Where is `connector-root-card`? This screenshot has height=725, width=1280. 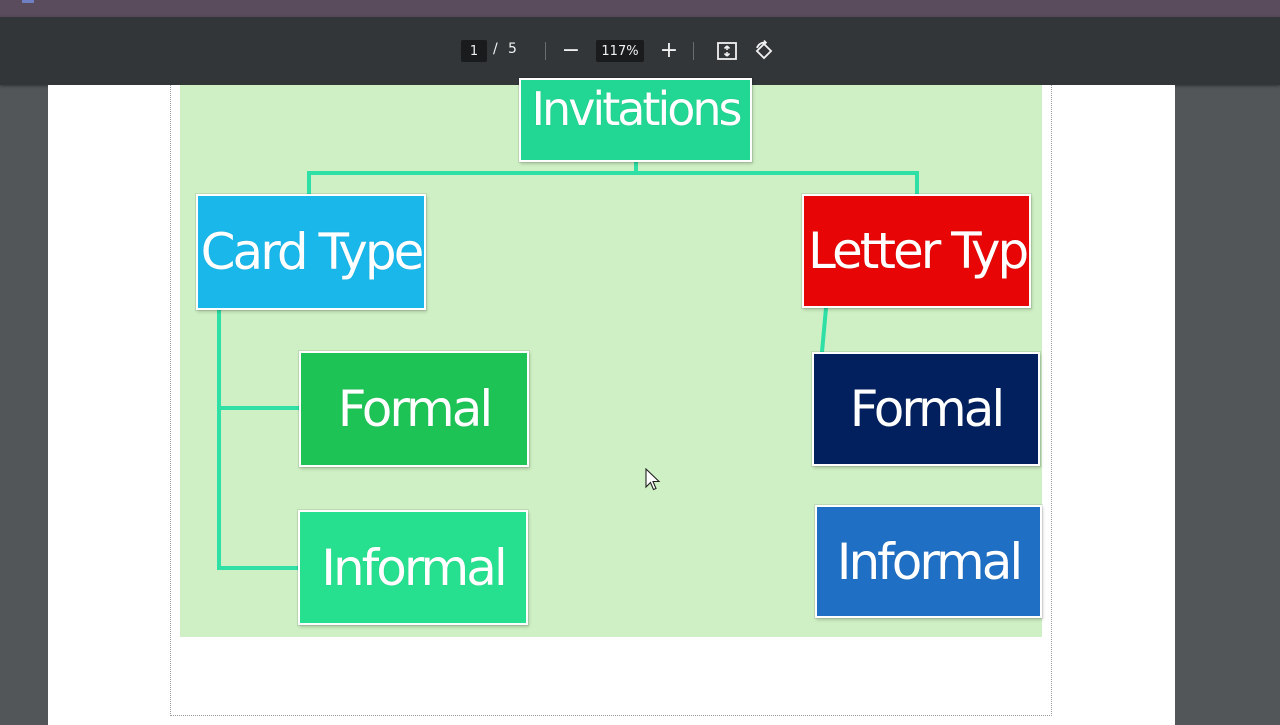 connector-root-card is located at coordinates (472, 179).